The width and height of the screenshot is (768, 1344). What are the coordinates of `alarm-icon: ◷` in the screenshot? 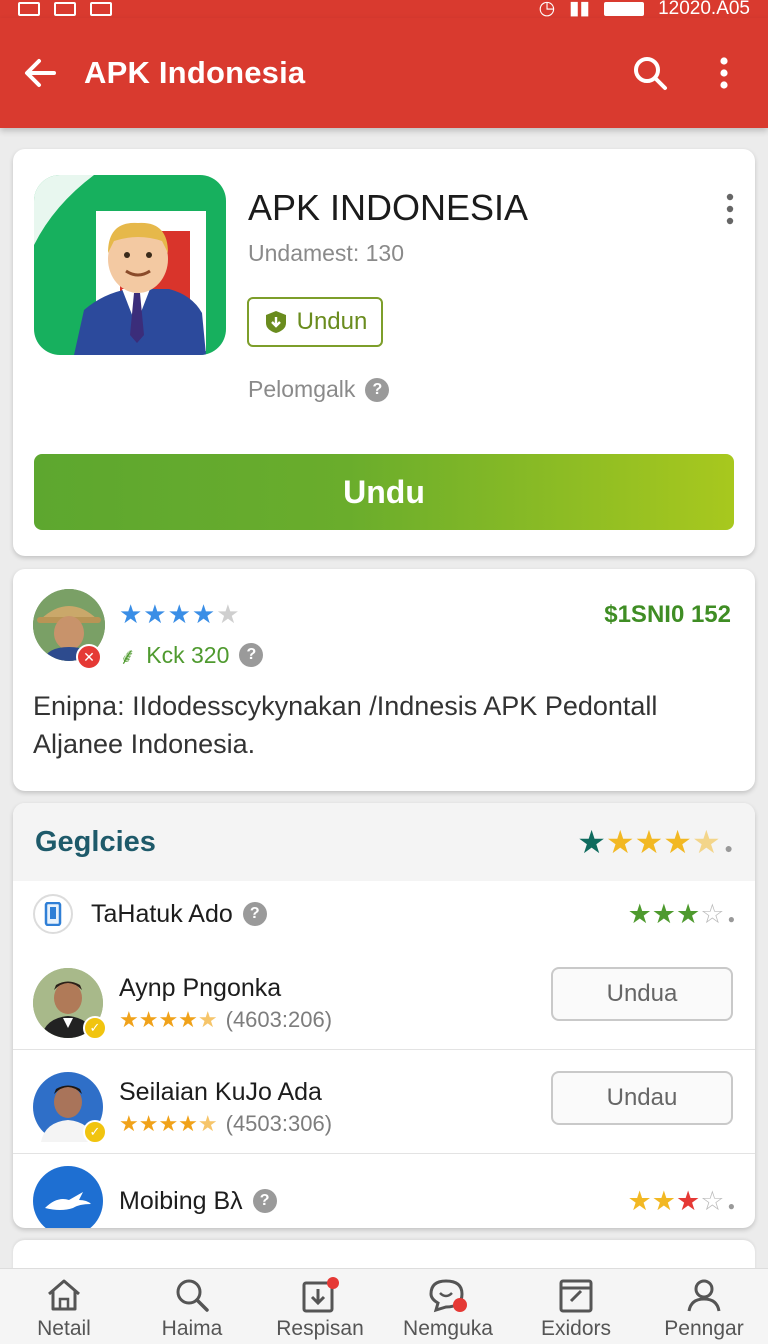 It's located at (547, 9).